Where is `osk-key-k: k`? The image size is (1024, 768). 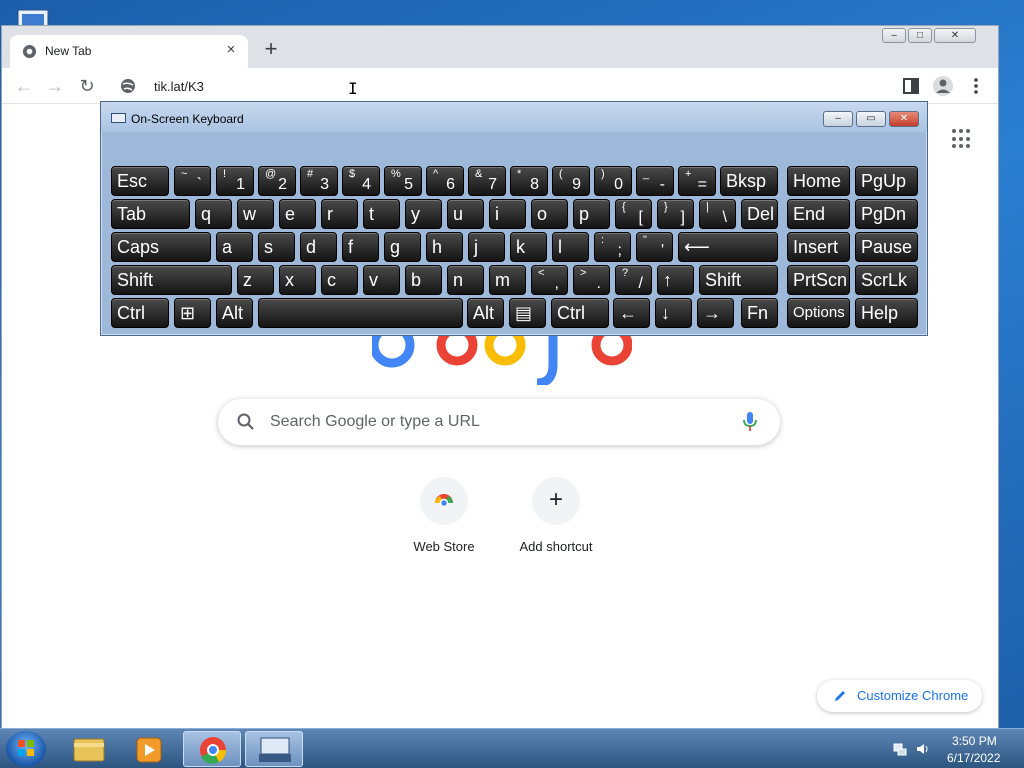
osk-key-k: k is located at coordinates (528, 247).